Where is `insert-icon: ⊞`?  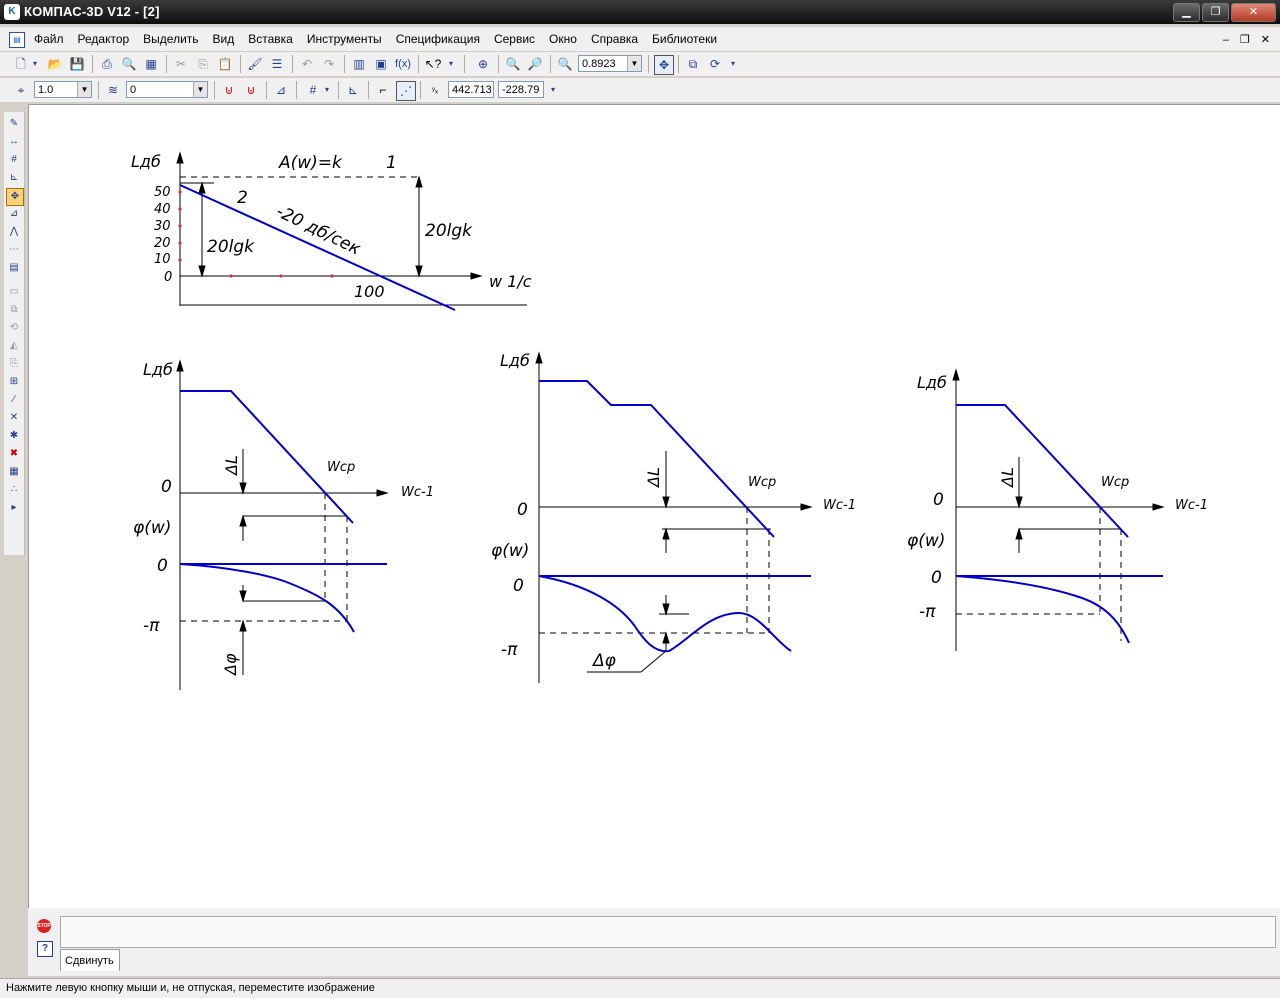 insert-icon: ⊞ is located at coordinates (14, 382).